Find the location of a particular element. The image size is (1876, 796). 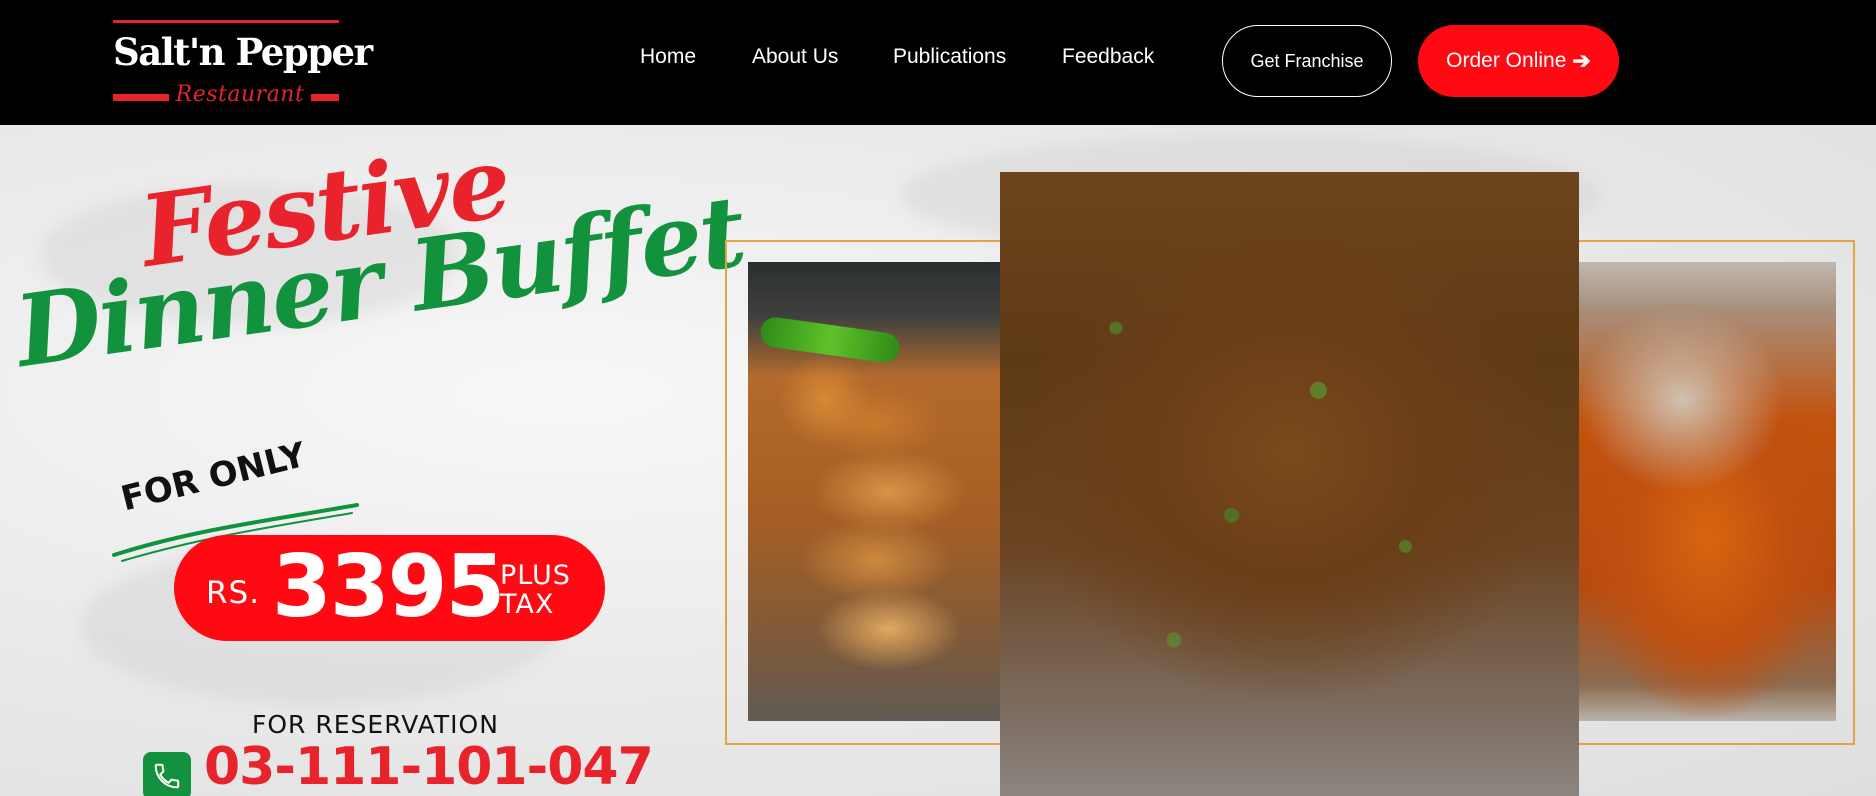

arrow-right-icon: ➔ is located at coordinates (1581, 60).